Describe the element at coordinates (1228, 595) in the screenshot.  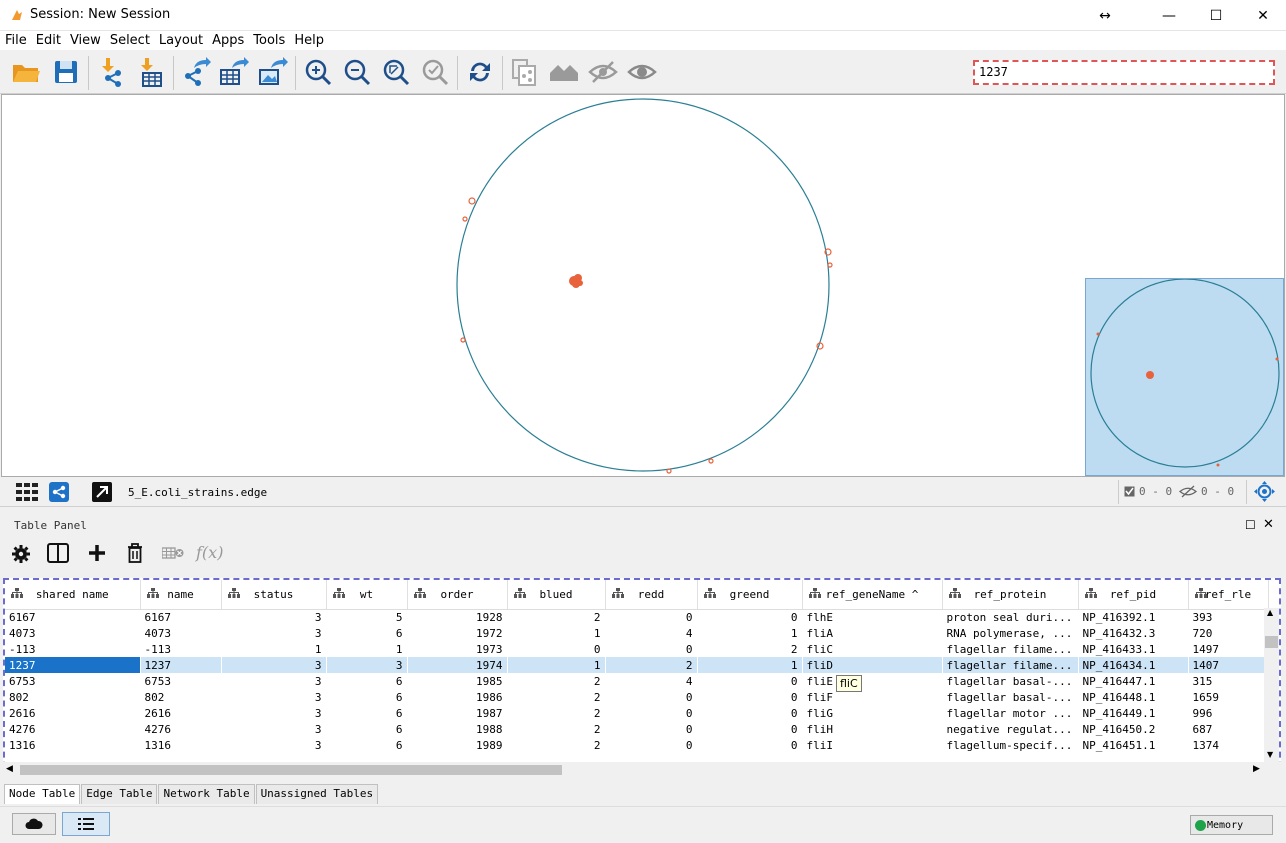
I see `column-header: ref_rle` at that location.